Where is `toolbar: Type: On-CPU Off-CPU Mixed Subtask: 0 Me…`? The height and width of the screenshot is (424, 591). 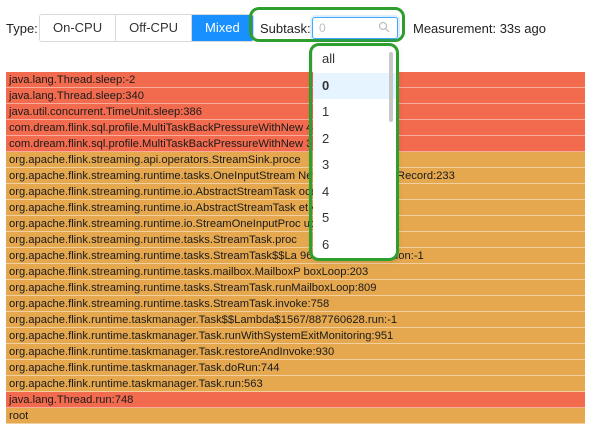 toolbar: Type: On-CPU Off-CPU Mixed Subtask: 0 Me… is located at coordinates (295, 28).